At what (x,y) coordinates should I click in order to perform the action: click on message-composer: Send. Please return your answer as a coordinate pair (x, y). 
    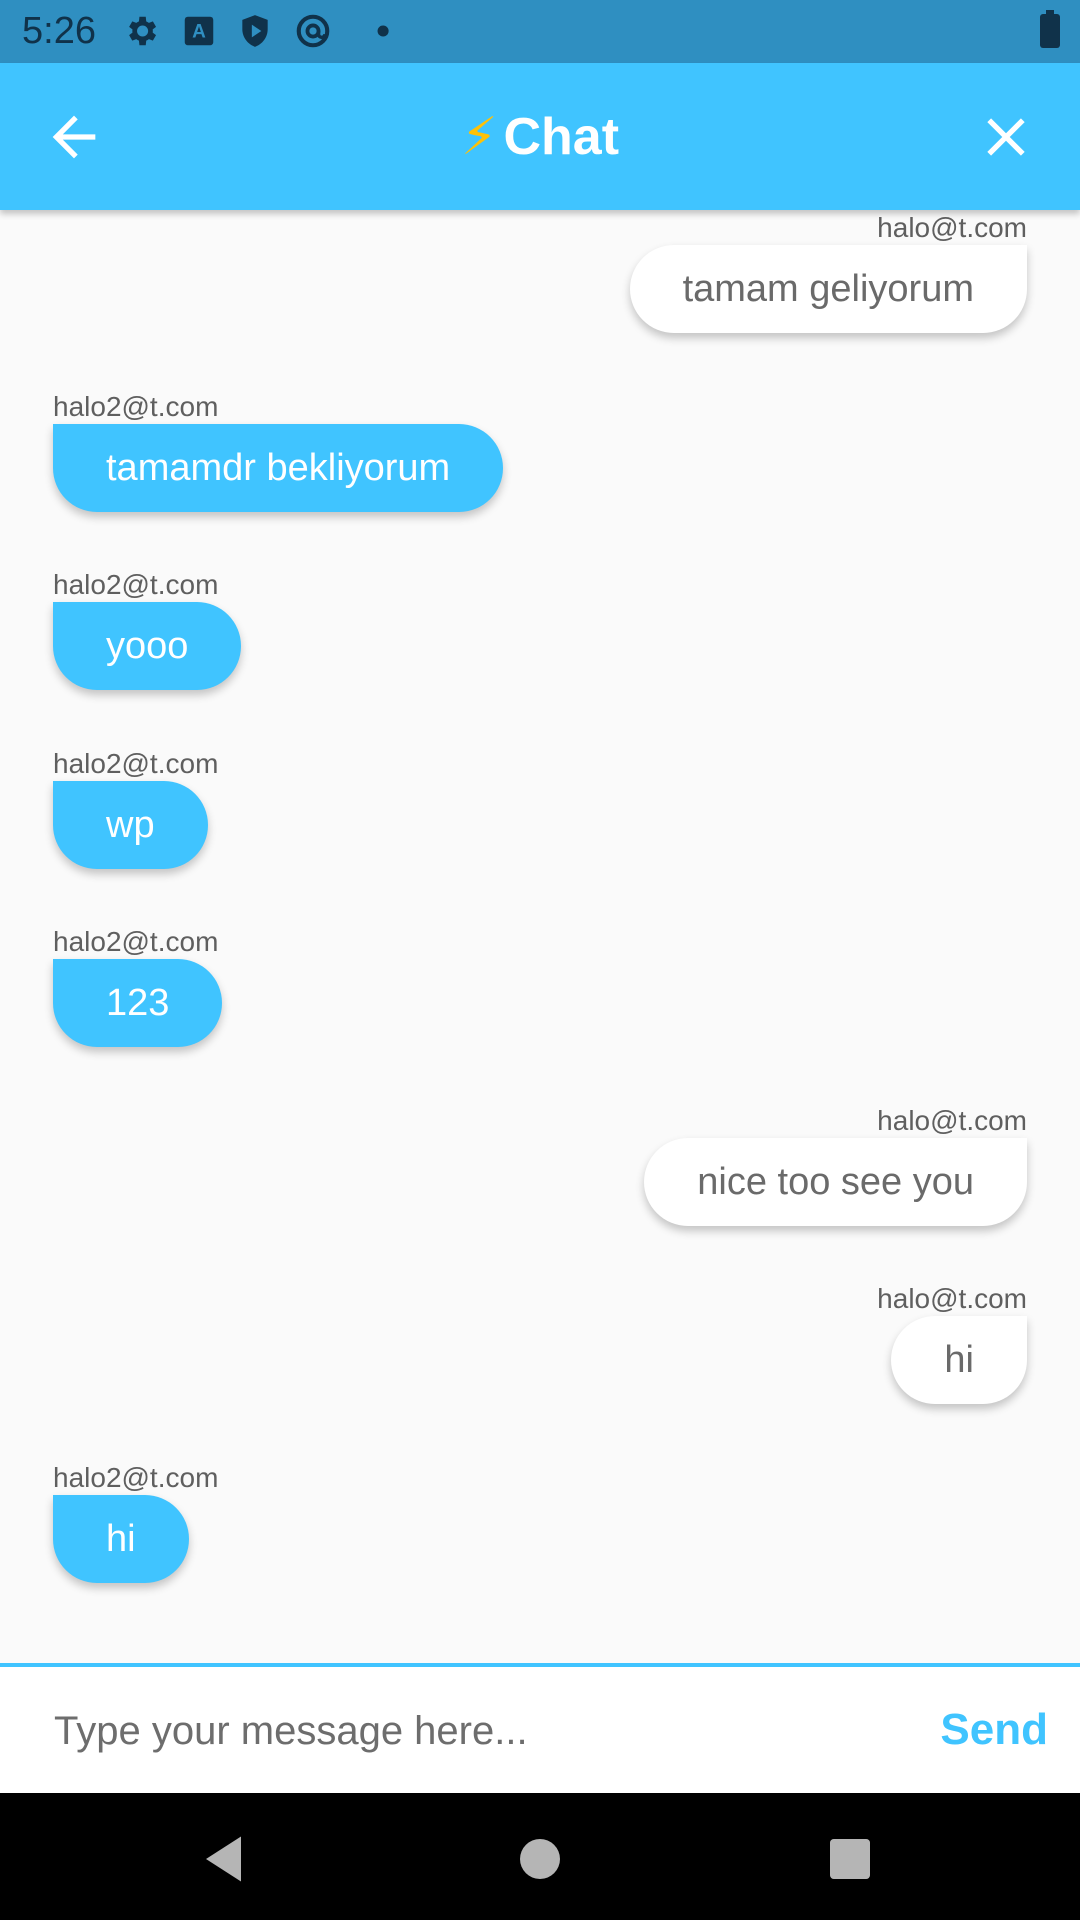
    Looking at the image, I should click on (540, 1730).